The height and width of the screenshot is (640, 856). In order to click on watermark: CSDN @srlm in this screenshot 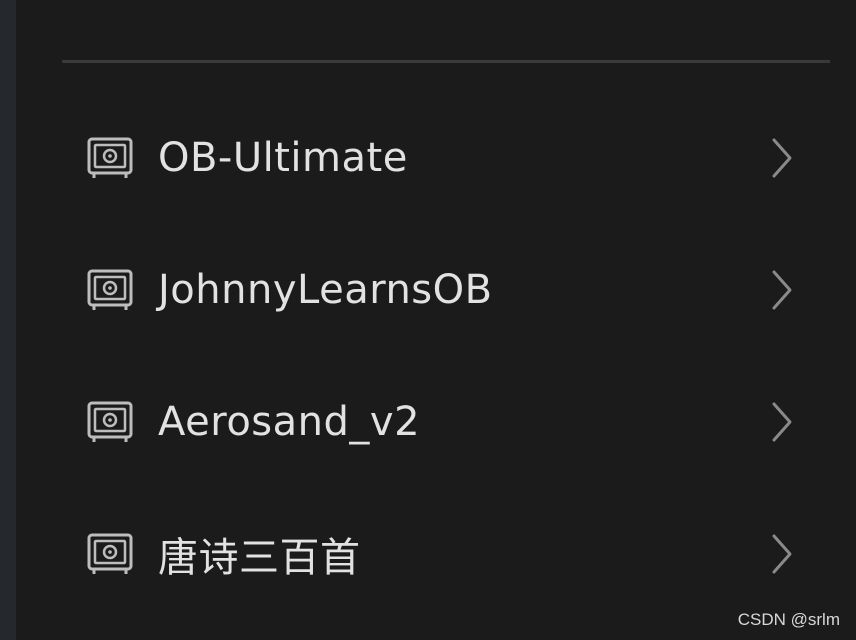, I will do `click(788, 619)`.